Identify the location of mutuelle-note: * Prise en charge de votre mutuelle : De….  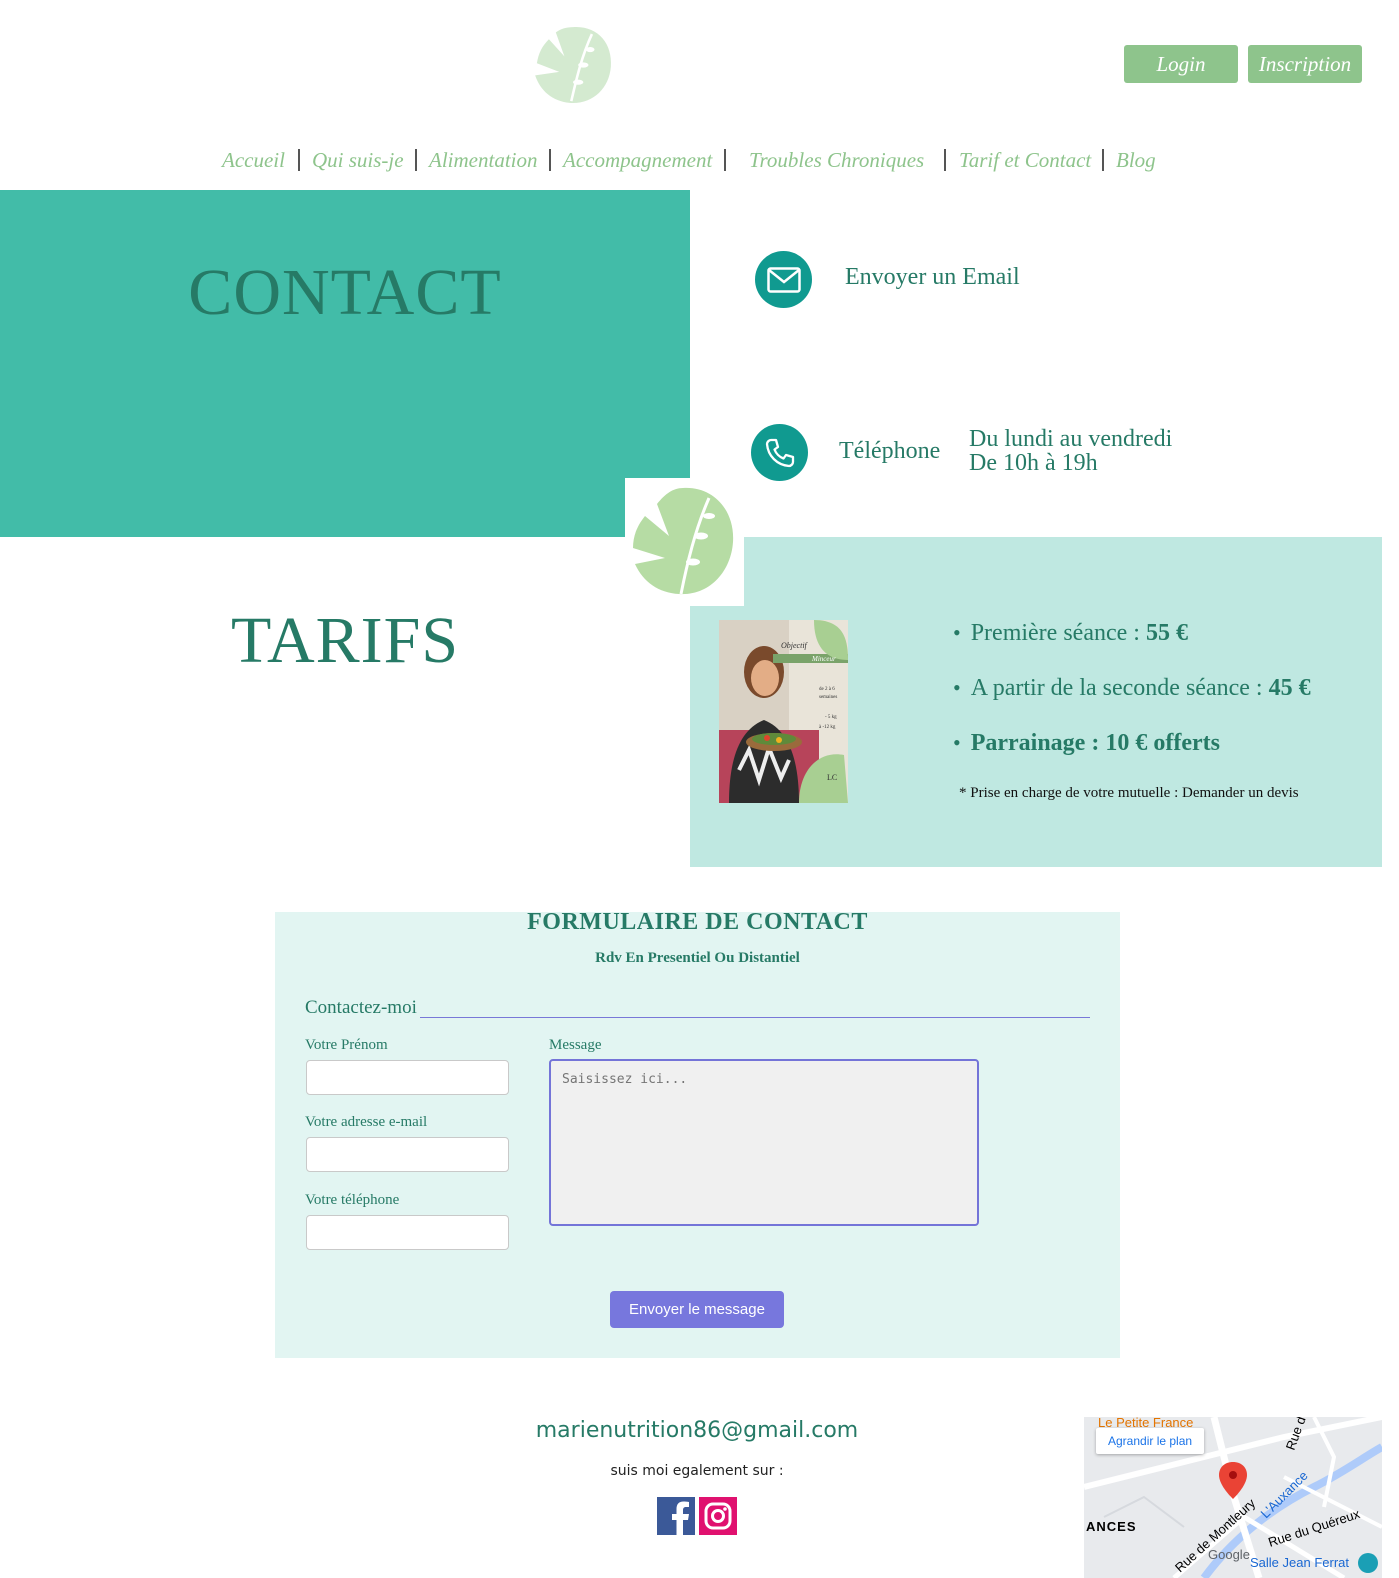
(1129, 793).